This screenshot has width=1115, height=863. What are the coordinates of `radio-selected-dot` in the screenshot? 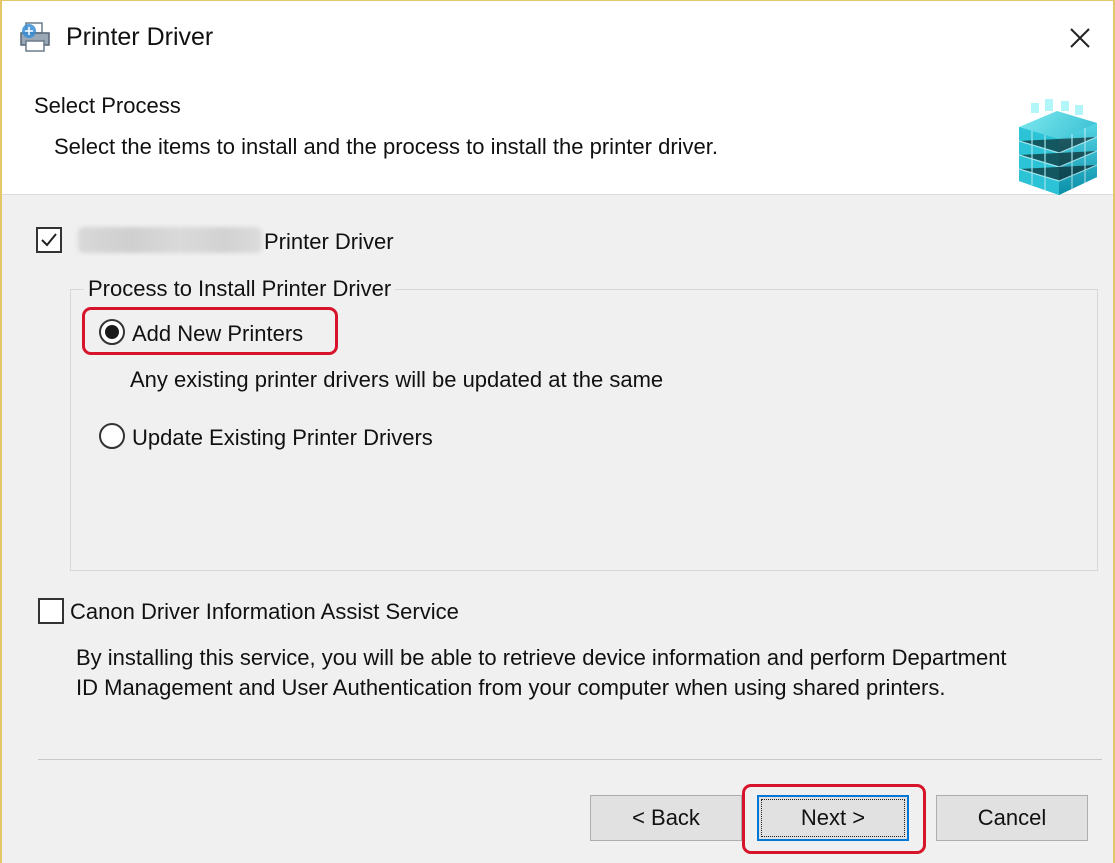 It's located at (112, 332).